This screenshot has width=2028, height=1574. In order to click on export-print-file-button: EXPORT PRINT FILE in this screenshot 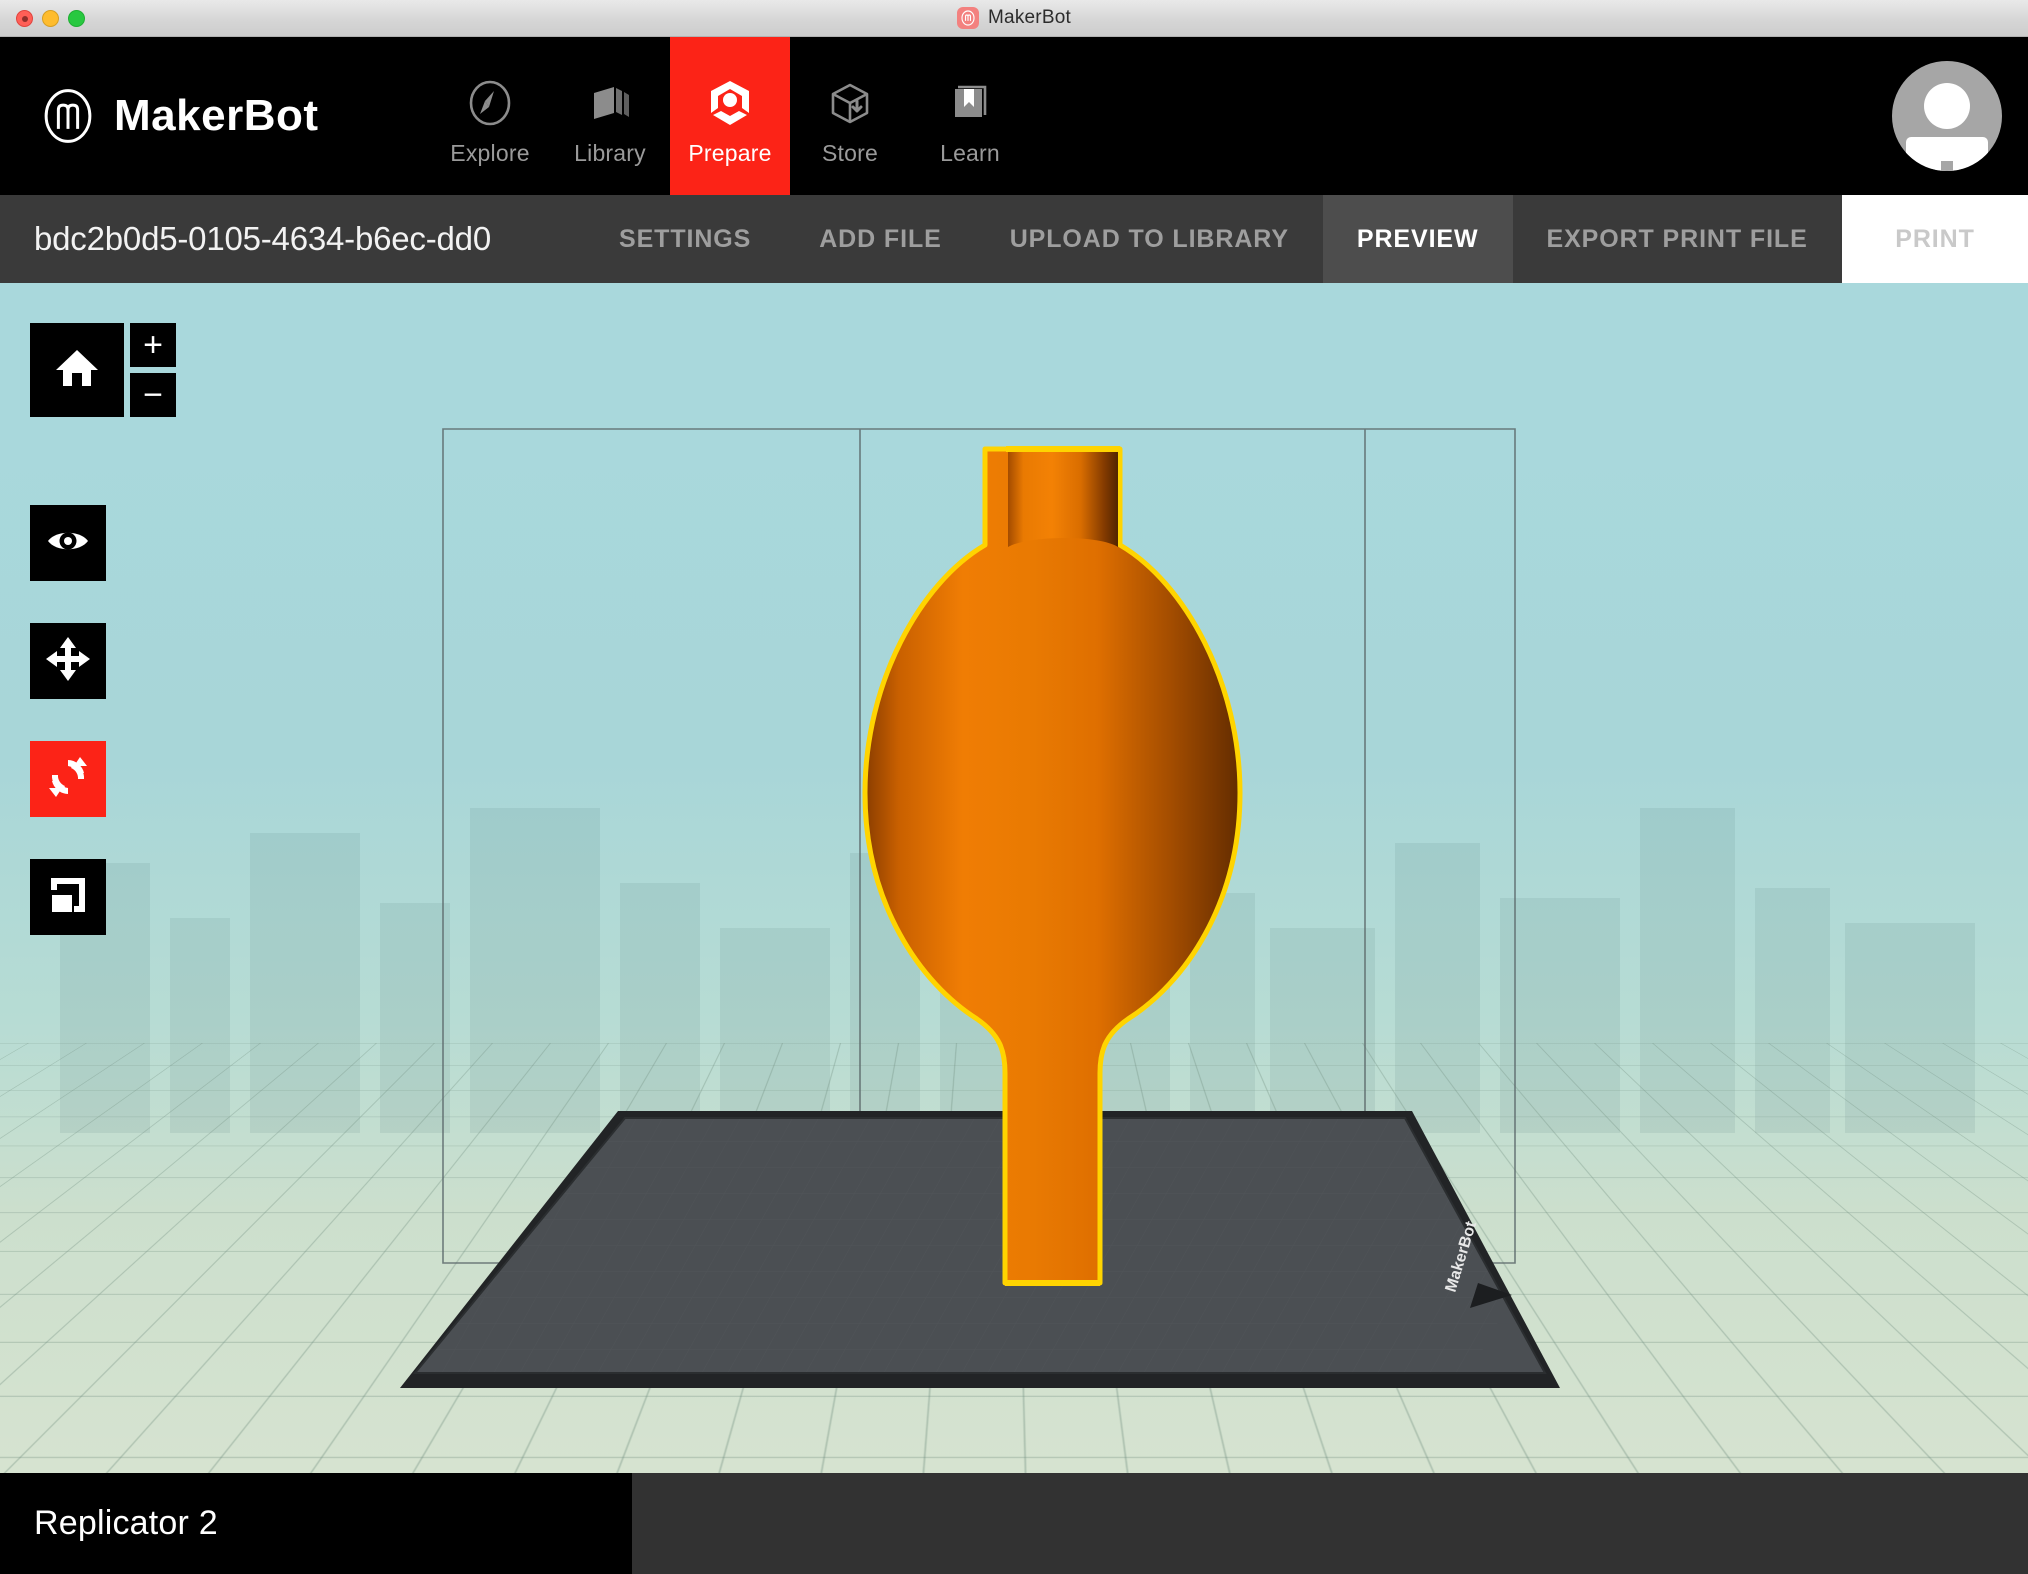, I will do `click(1677, 239)`.